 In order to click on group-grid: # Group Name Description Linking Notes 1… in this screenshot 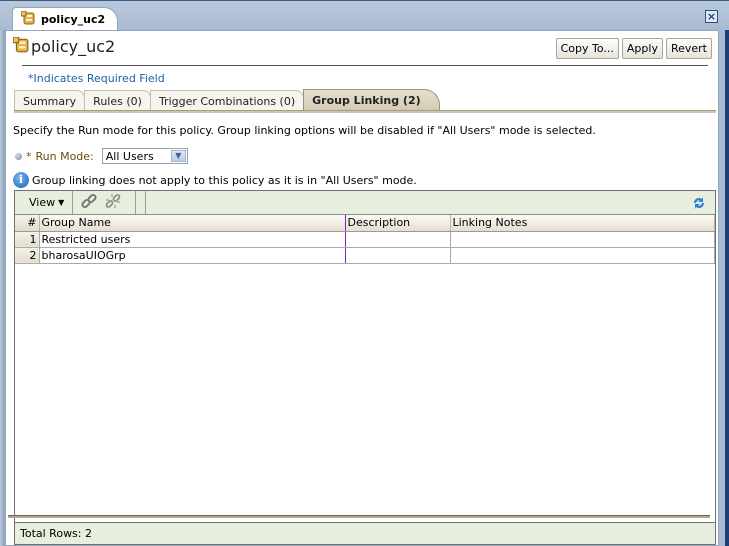, I will do `click(365, 239)`.